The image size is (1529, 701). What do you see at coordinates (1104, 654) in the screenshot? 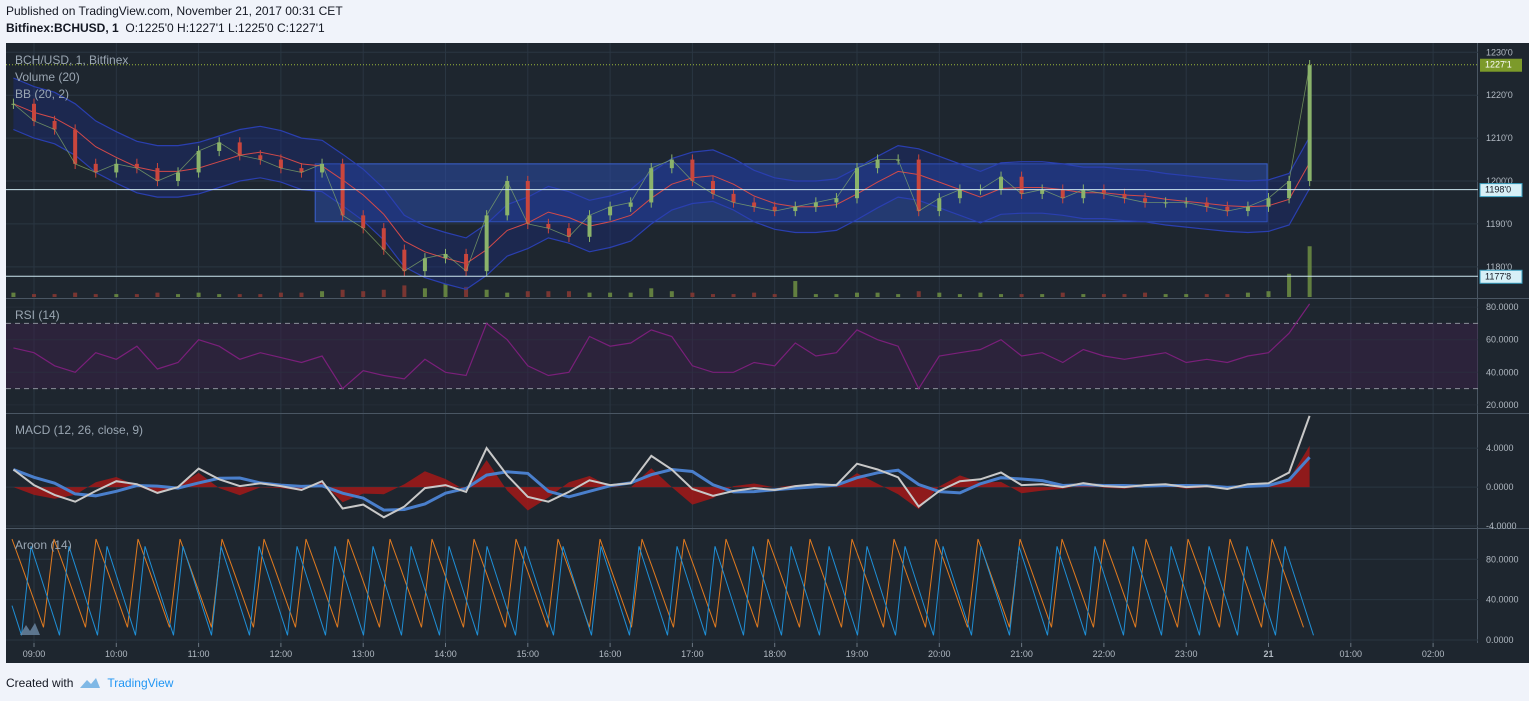
I see `time-axis-label: 22:00` at bounding box center [1104, 654].